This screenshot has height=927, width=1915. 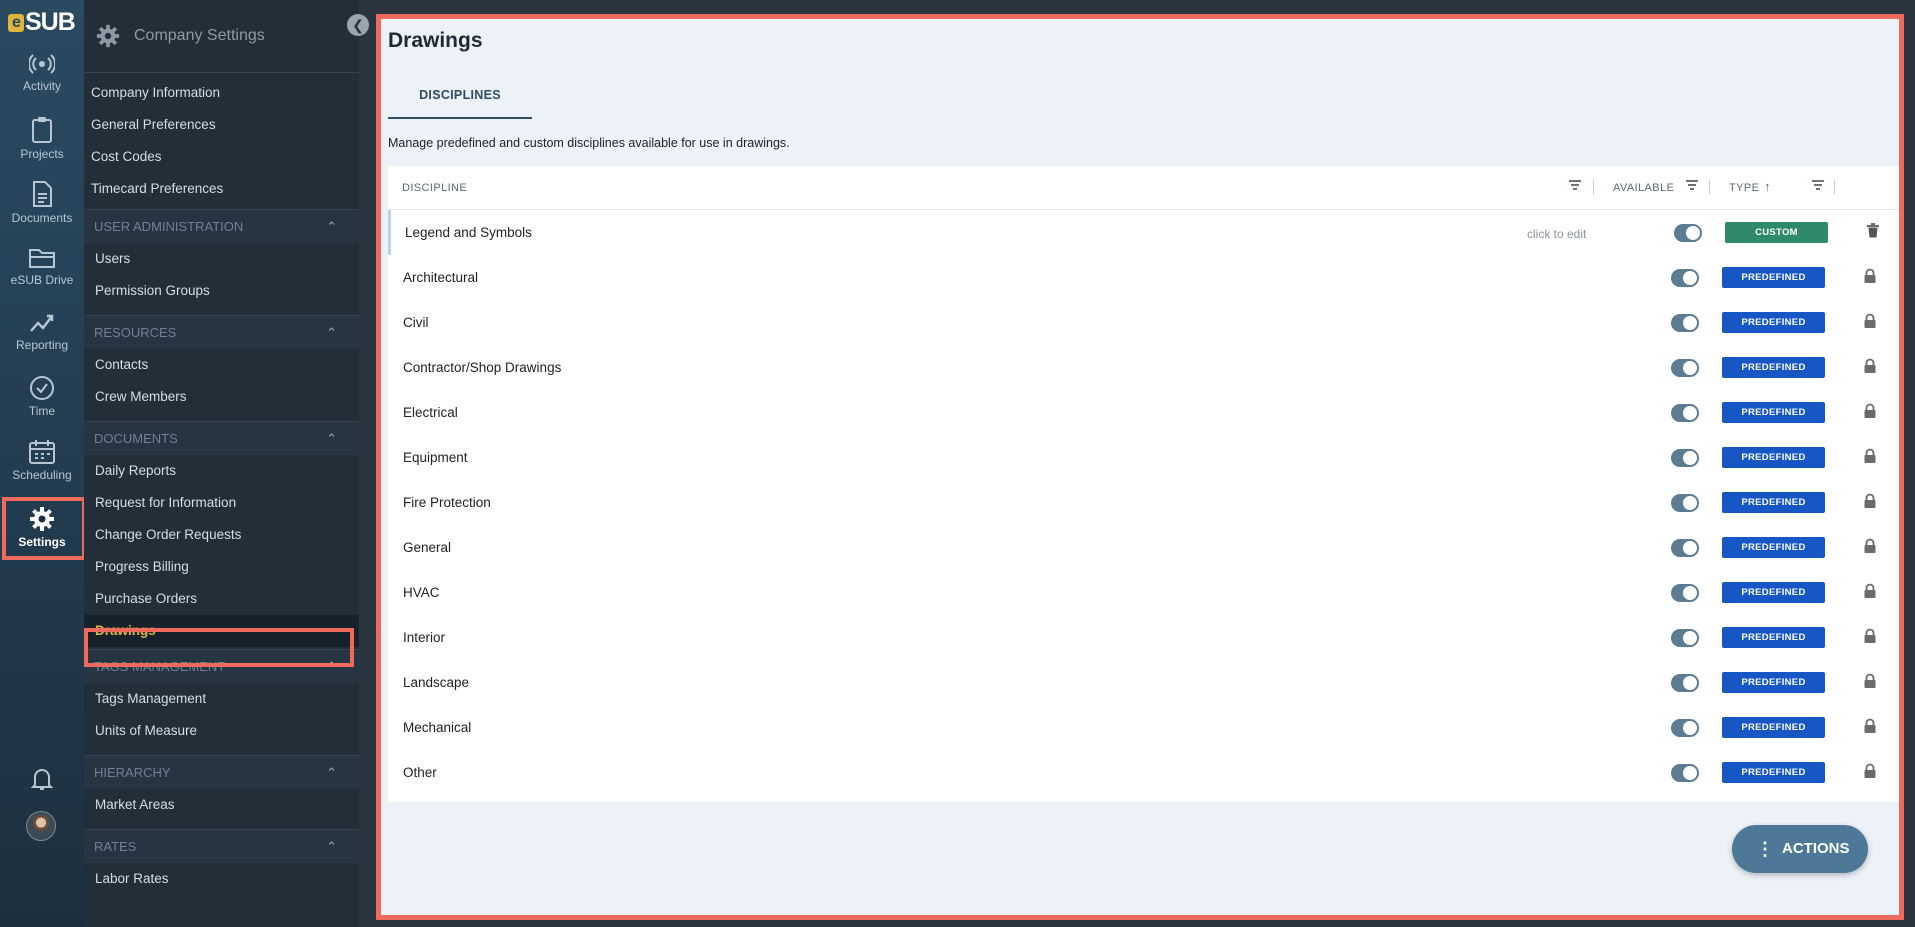 What do you see at coordinates (1143, 682) in the screenshot?
I see `table-row: Landscape PREDEFINED` at bounding box center [1143, 682].